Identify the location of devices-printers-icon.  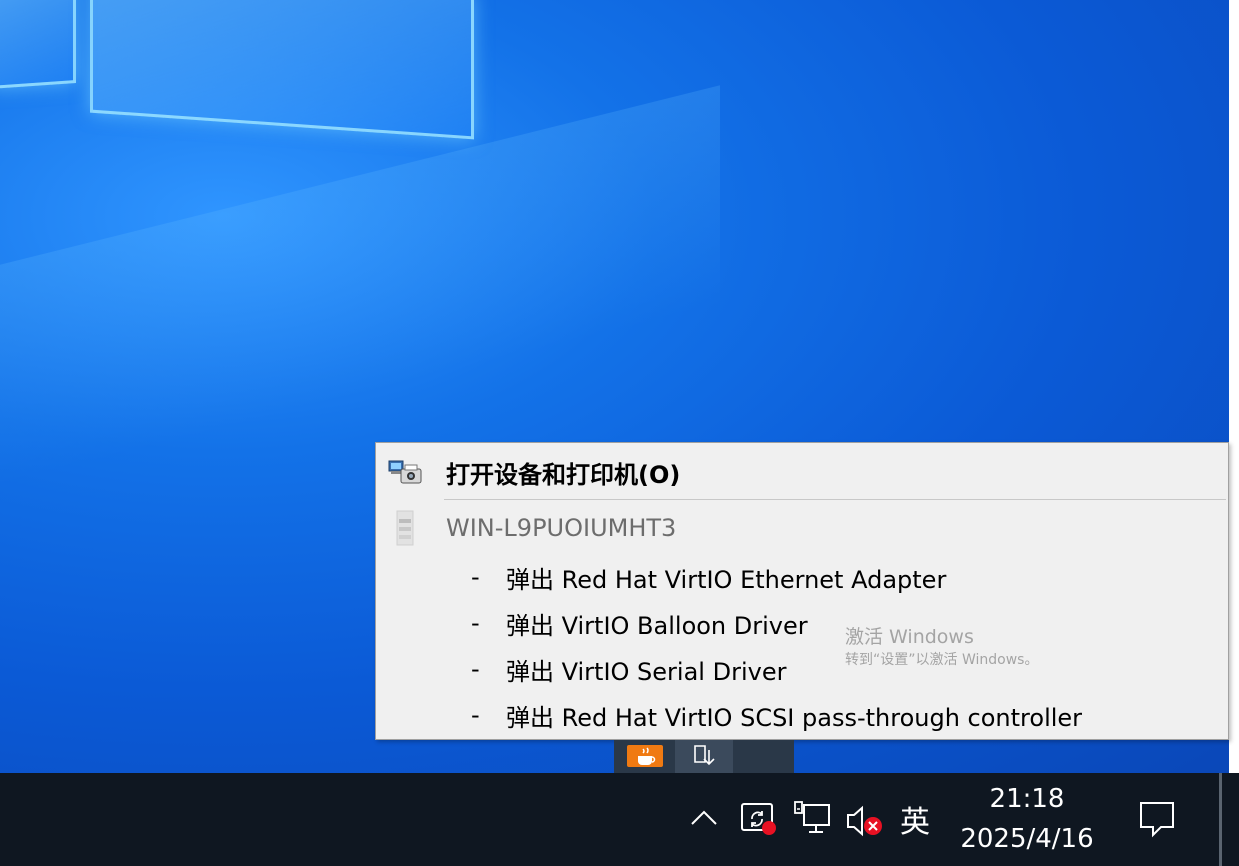
(405, 472).